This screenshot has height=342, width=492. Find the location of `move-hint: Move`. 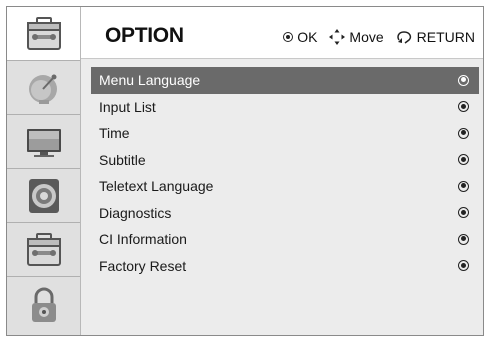

move-hint: Move is located at coordinates (356, 37).